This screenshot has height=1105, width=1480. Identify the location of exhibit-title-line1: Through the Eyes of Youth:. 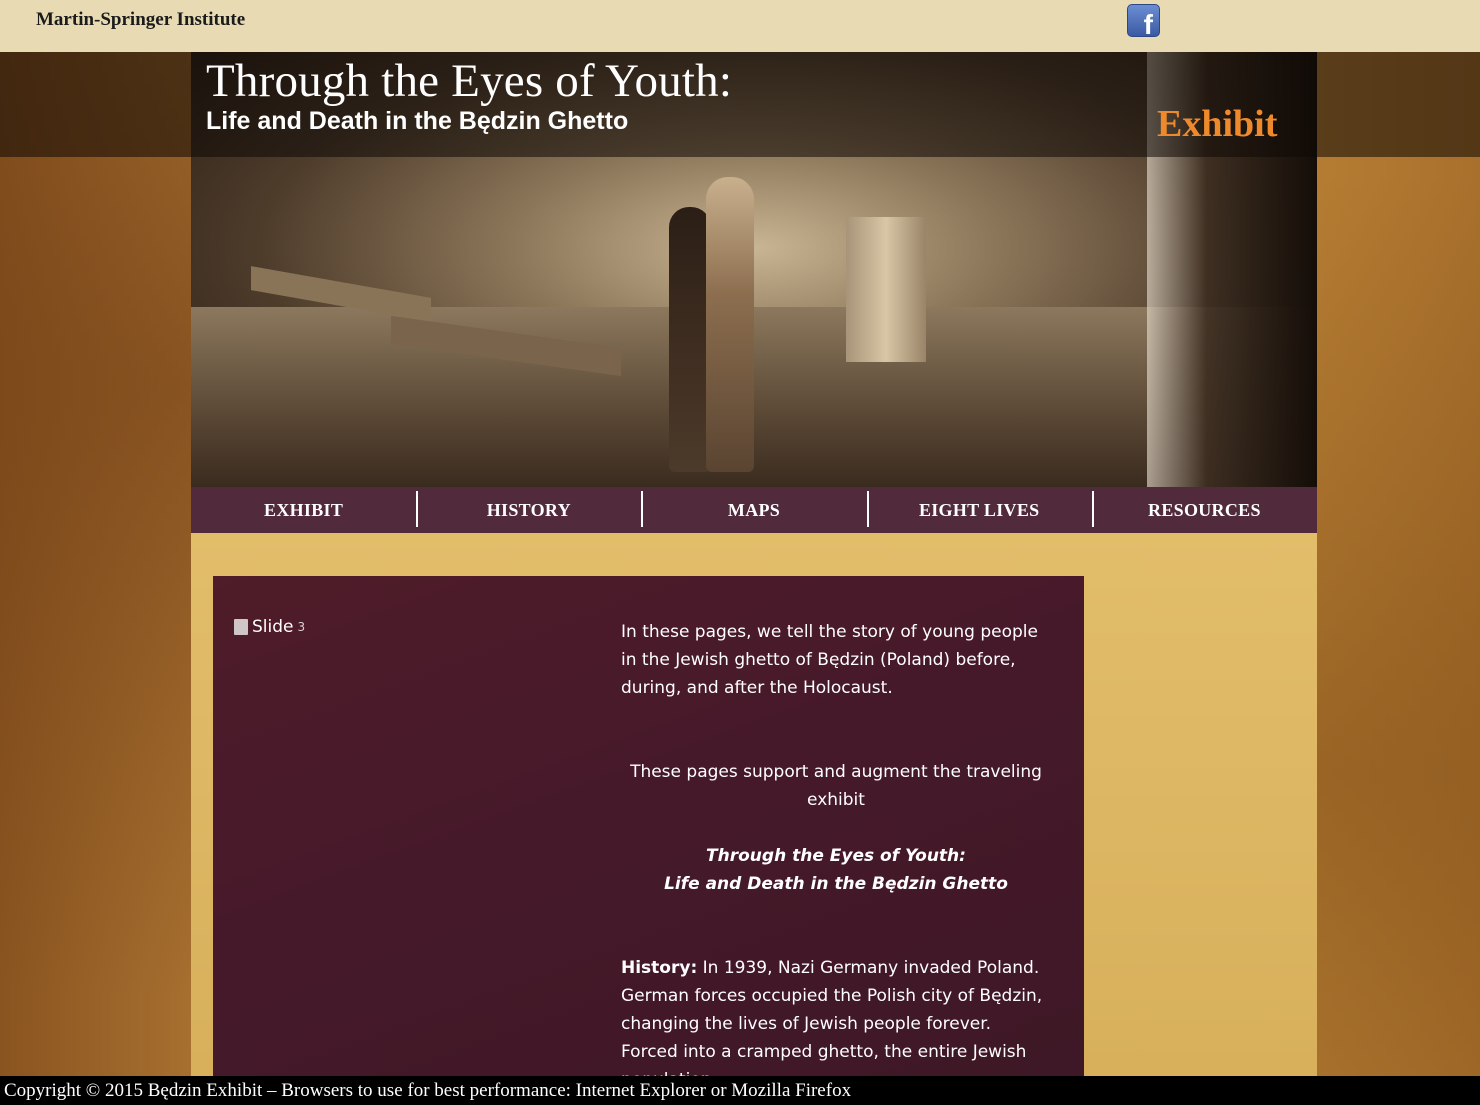
(836, 856).